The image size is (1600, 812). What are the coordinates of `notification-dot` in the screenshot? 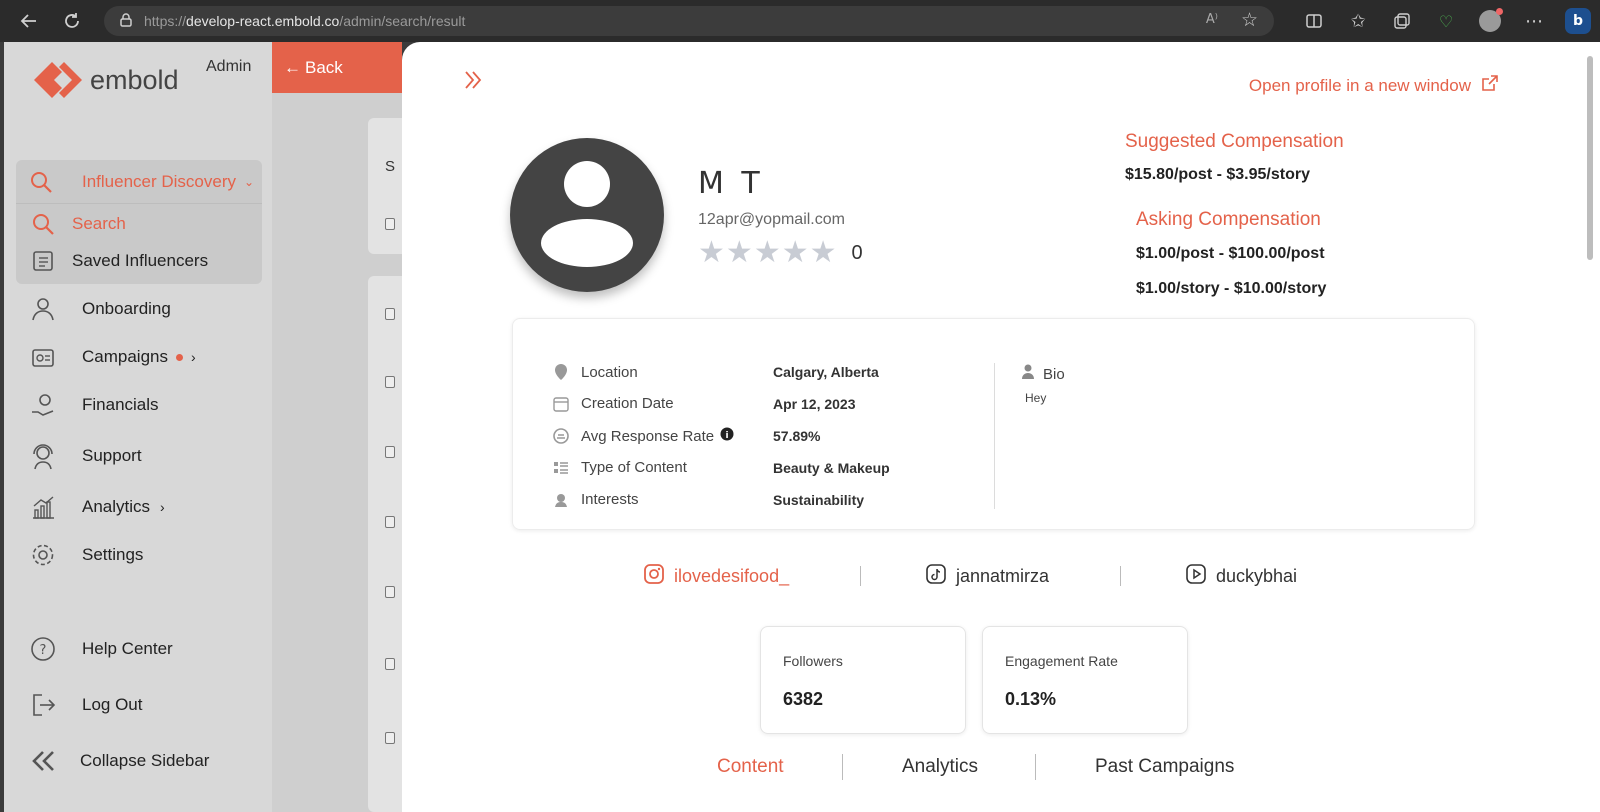 It's located at (179, 357).